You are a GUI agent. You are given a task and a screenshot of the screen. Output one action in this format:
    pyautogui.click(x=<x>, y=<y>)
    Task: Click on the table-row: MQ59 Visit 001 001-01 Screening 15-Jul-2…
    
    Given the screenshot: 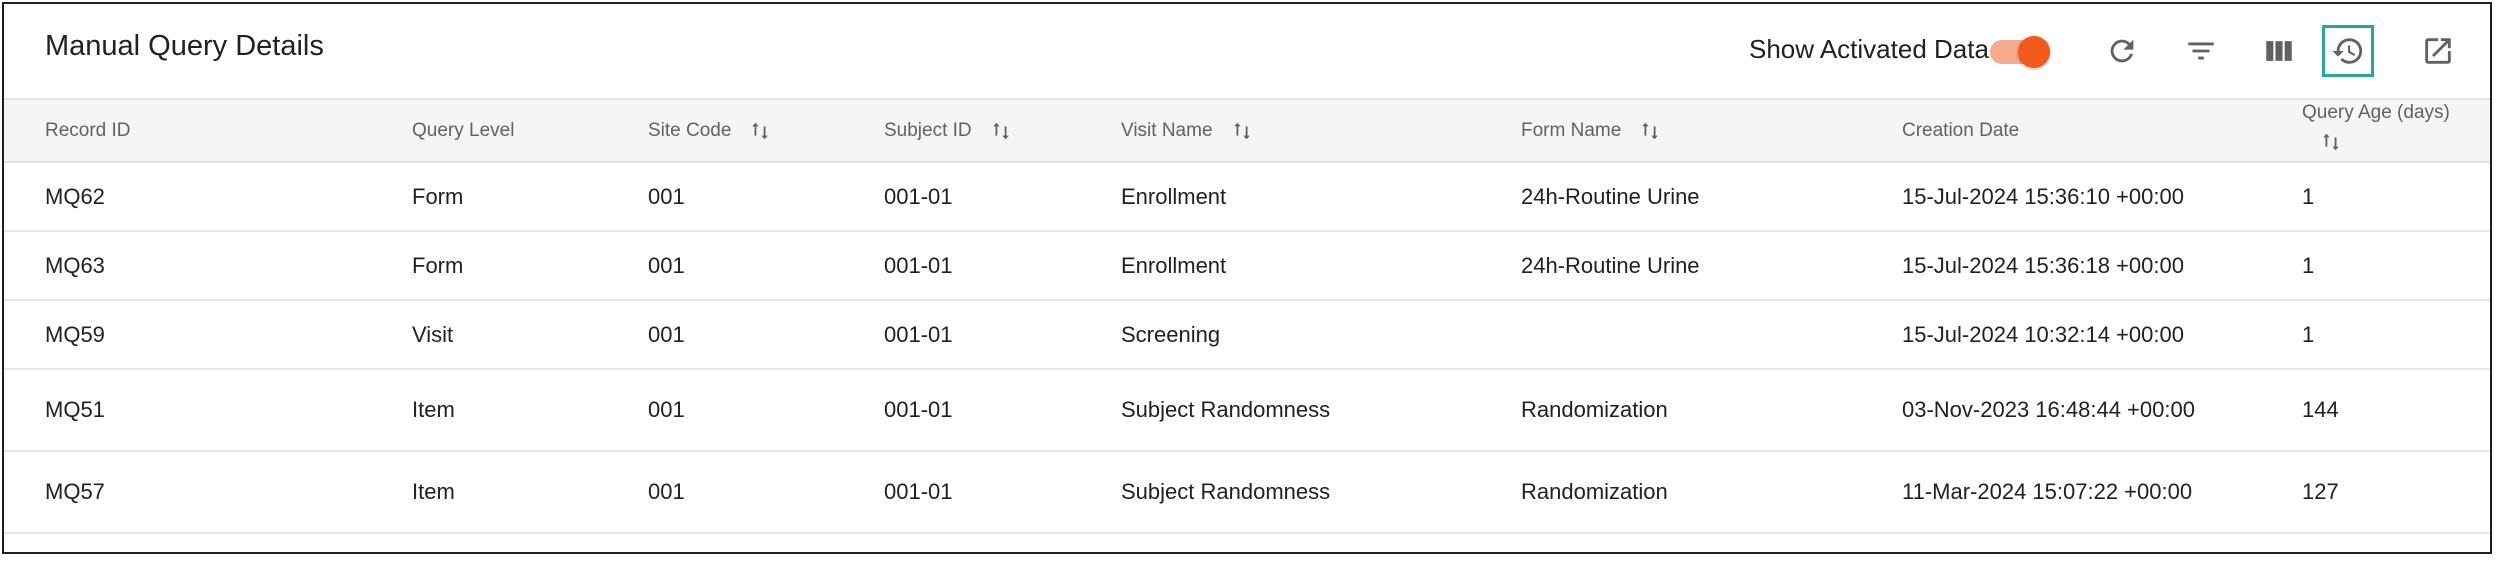 What is the action you would take?
    pyautogui.click(x=1247, y=335)
    